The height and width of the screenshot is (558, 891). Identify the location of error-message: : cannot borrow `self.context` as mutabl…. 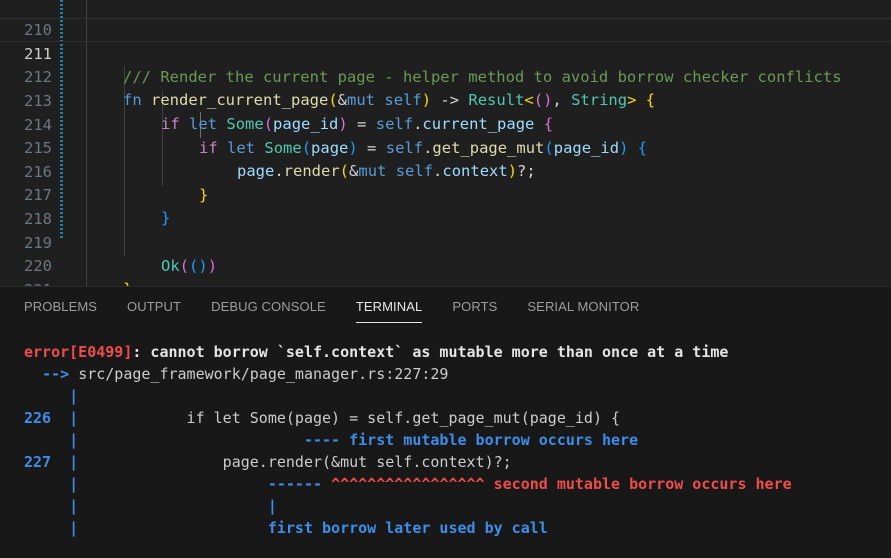
(430, 352).